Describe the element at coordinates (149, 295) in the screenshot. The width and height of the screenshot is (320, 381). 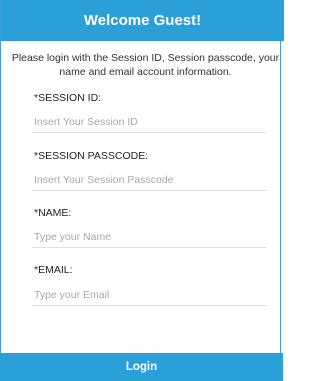
I see `email-input` at that location.